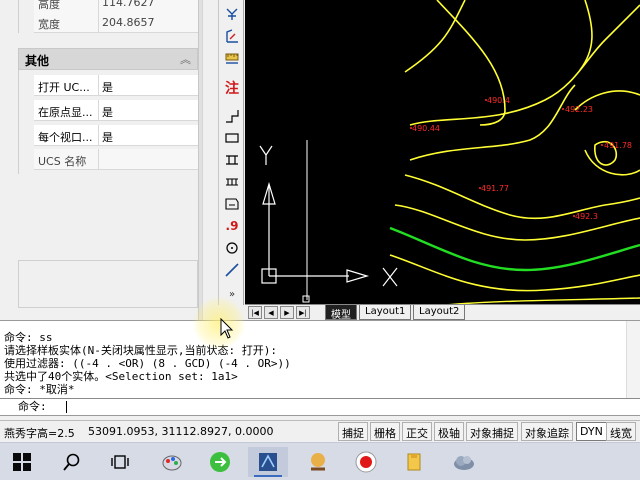  I want to click on green-app-icon, so click(220, 462).